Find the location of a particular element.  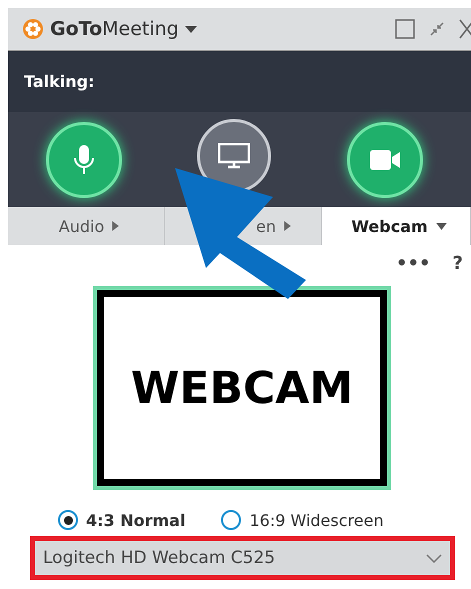

microphone-button is located at coordinates (84, 160).